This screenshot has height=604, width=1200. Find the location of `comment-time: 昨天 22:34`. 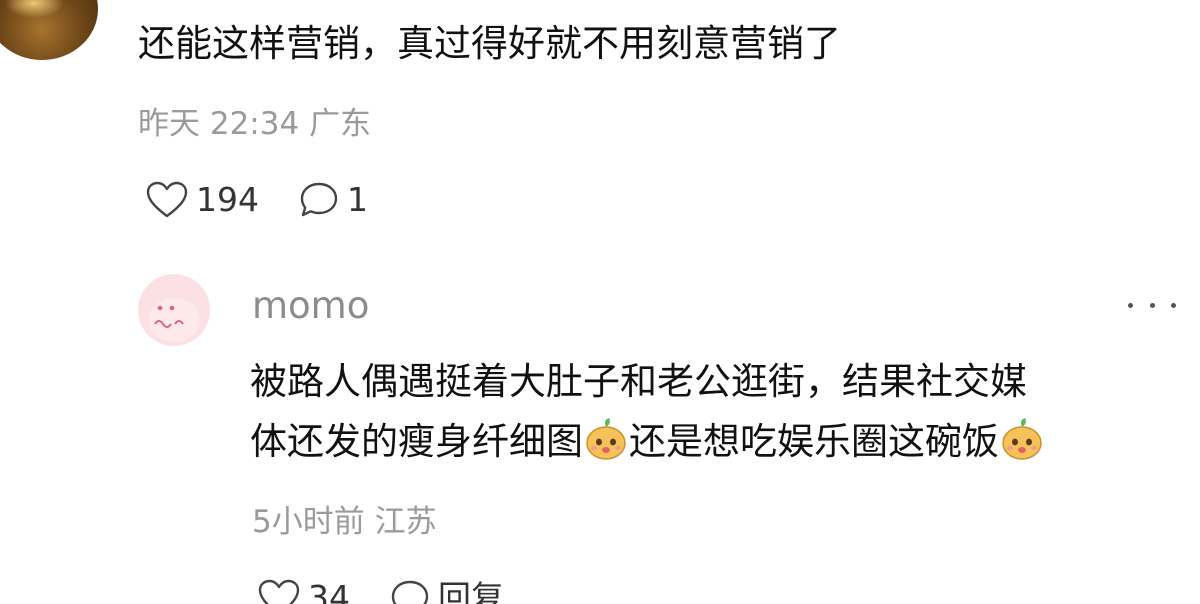

comment-time: 昨天 22:34 is located at coordinates (219, 124).